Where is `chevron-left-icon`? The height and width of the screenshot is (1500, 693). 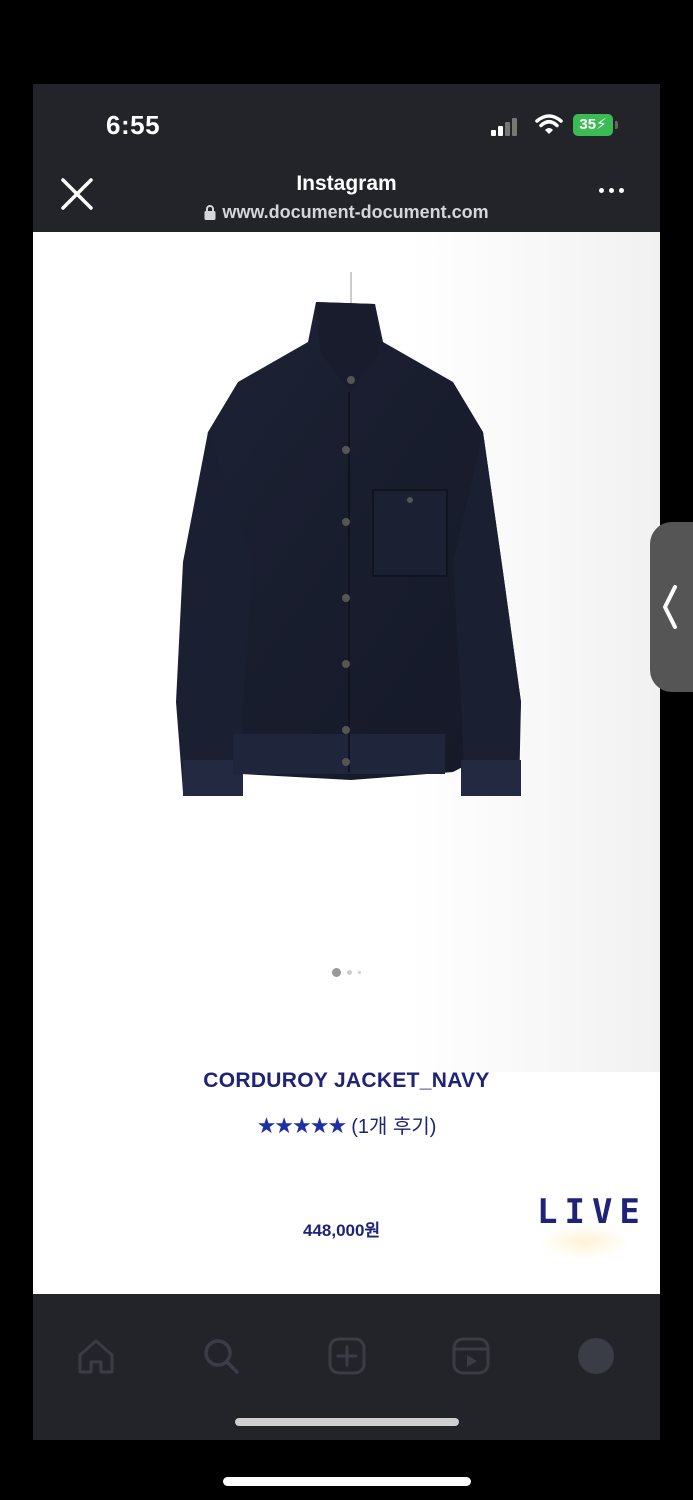 chevron-left-icon is located at coordinates (670, 607).